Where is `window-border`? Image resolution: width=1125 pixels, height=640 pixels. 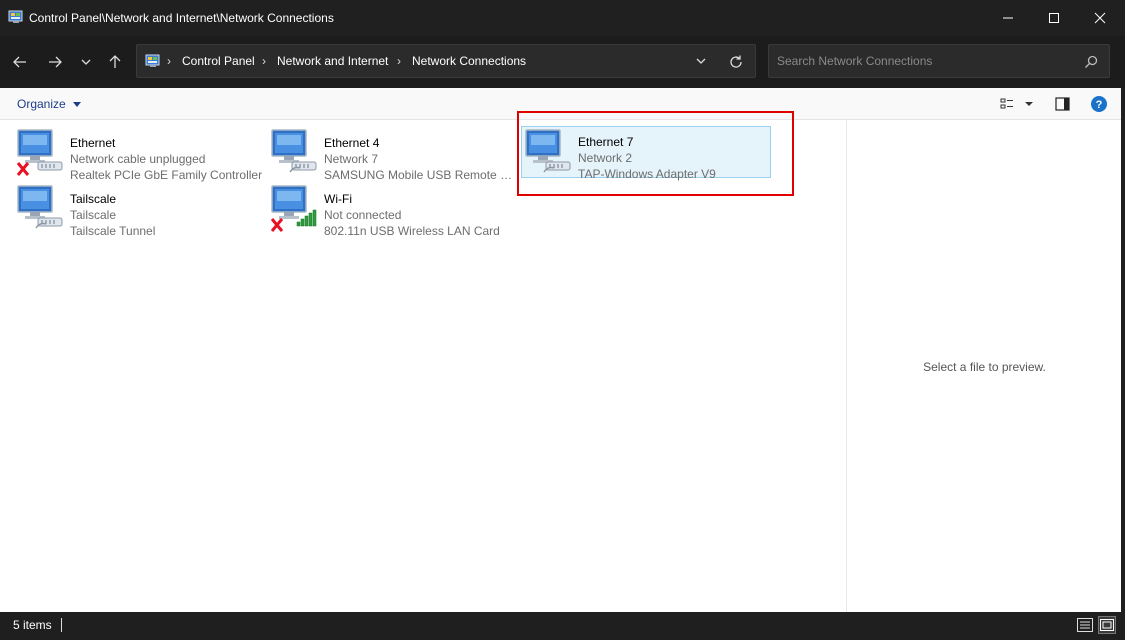 window-border is located at coordinates (1123, 350).